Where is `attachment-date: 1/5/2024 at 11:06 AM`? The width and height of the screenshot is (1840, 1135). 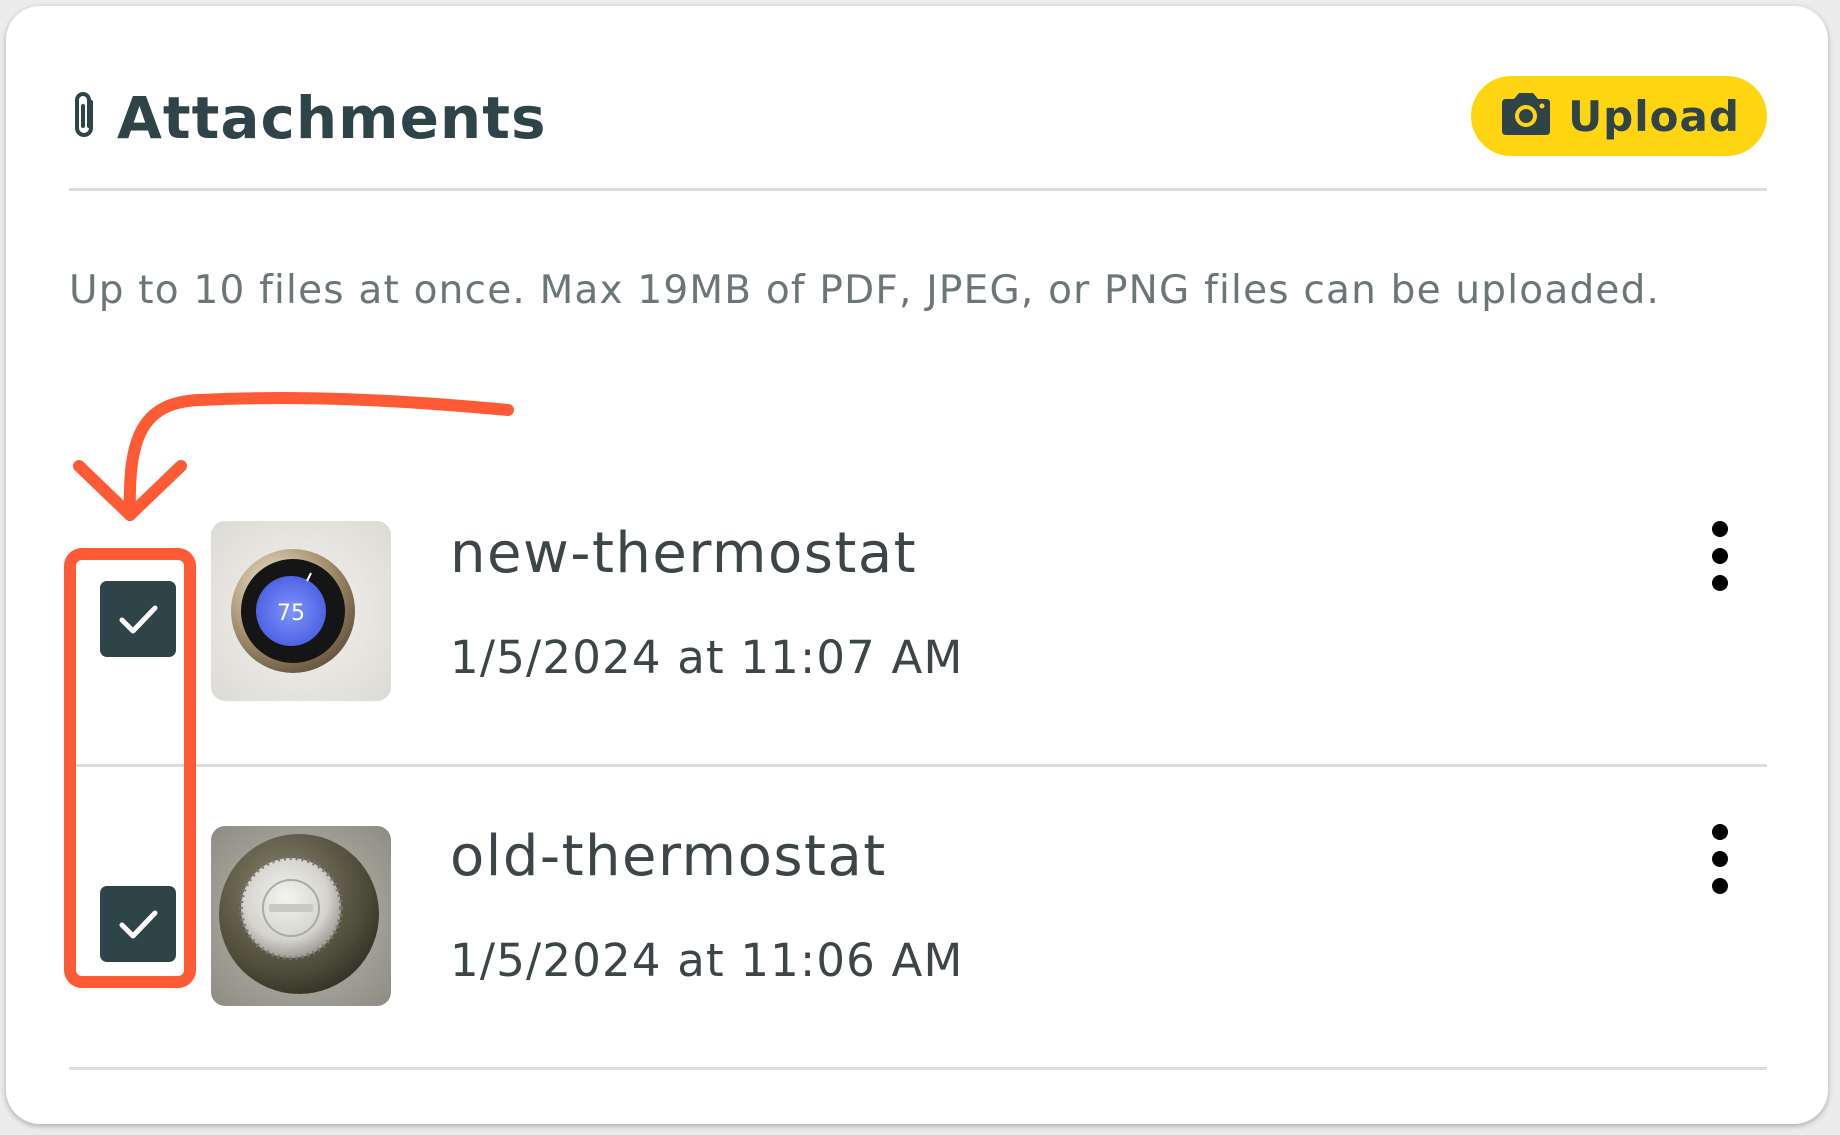
attachment-date: 1/5/2024 at 11:06 AM is located at coordinates (707, 960).